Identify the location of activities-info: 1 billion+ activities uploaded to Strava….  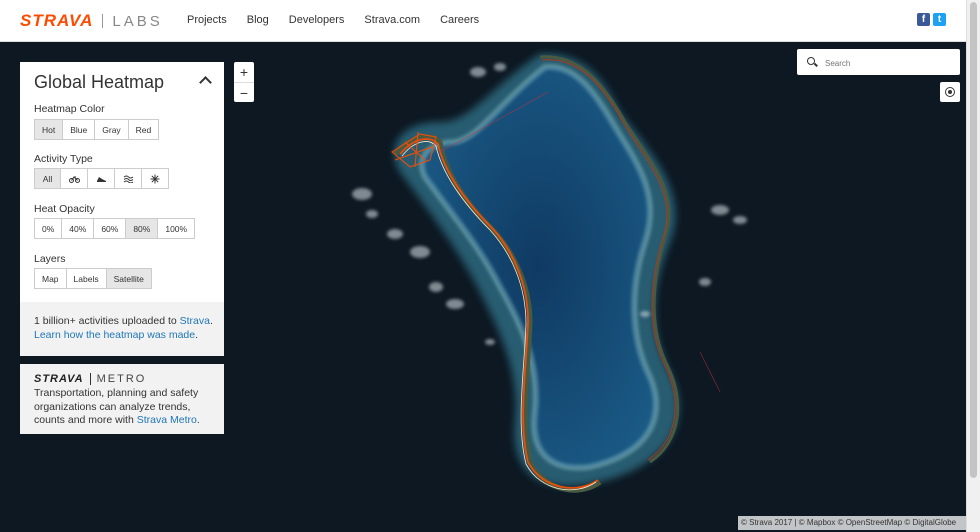
(126, 328).